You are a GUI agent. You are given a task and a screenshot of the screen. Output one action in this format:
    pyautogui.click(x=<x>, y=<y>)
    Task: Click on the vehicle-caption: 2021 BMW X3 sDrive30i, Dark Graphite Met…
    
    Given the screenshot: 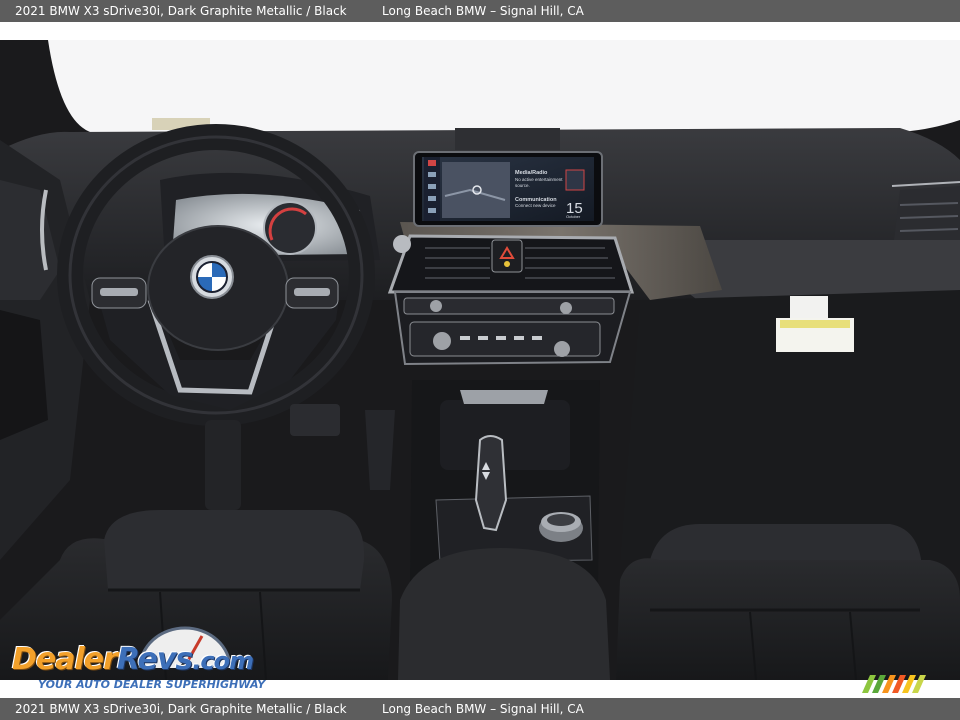 What is the action you would take?
    pyautogui.click(x=181, y=11)
    